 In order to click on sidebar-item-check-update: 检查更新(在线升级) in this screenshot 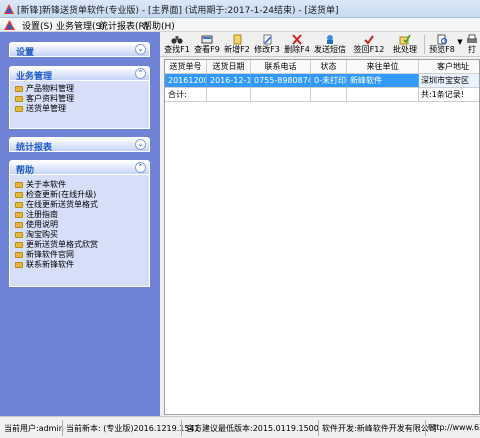, I will do `click(82, 195)`.